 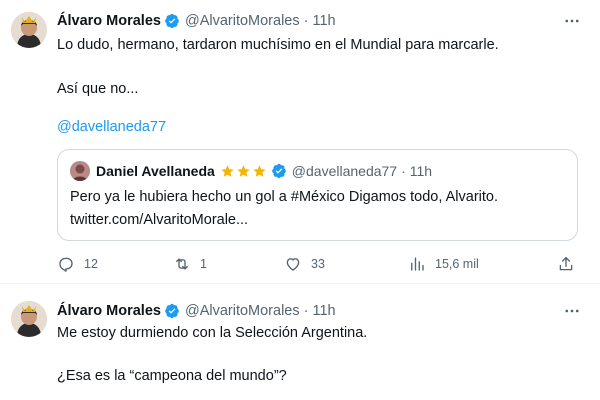 I want to click on action-bar: 12 1 33 15,6 mil, so click(x=317, y=264).